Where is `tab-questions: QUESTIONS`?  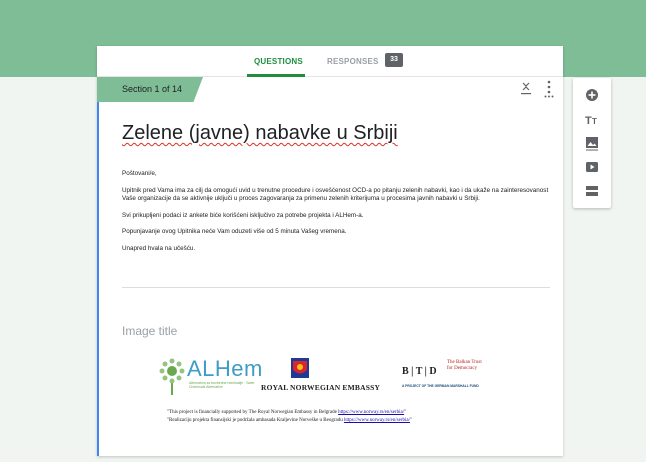 tab-questions: QUESTIONS is located at coordinates (278, 61).